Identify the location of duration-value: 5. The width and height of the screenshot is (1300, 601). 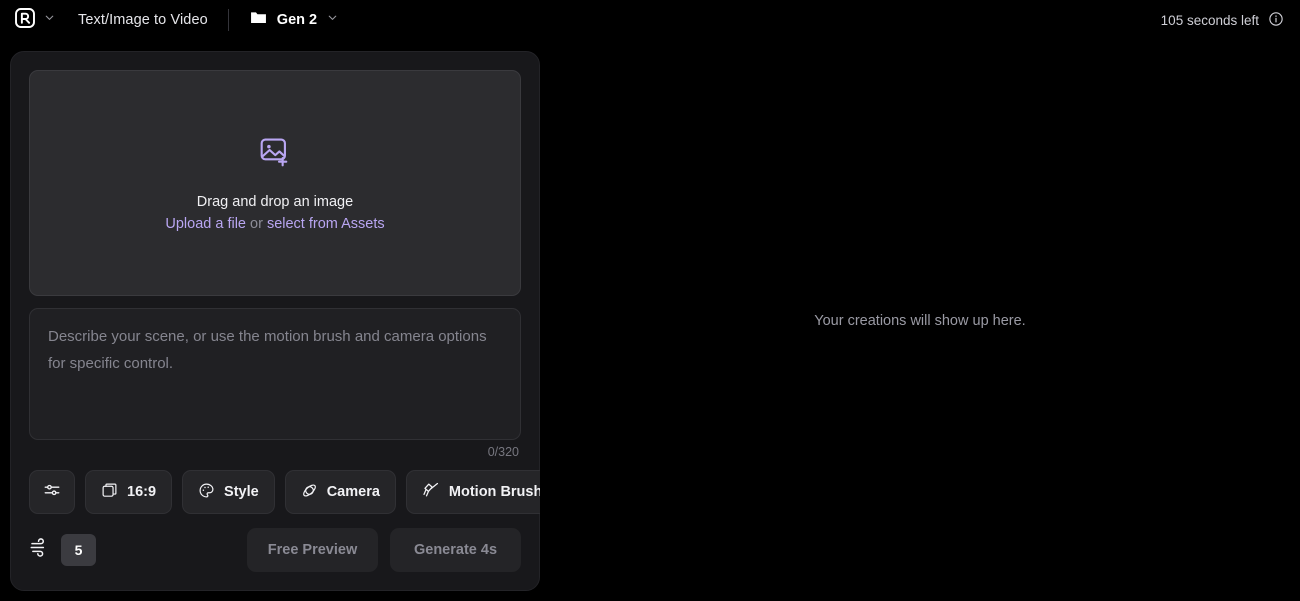
(78, 550).